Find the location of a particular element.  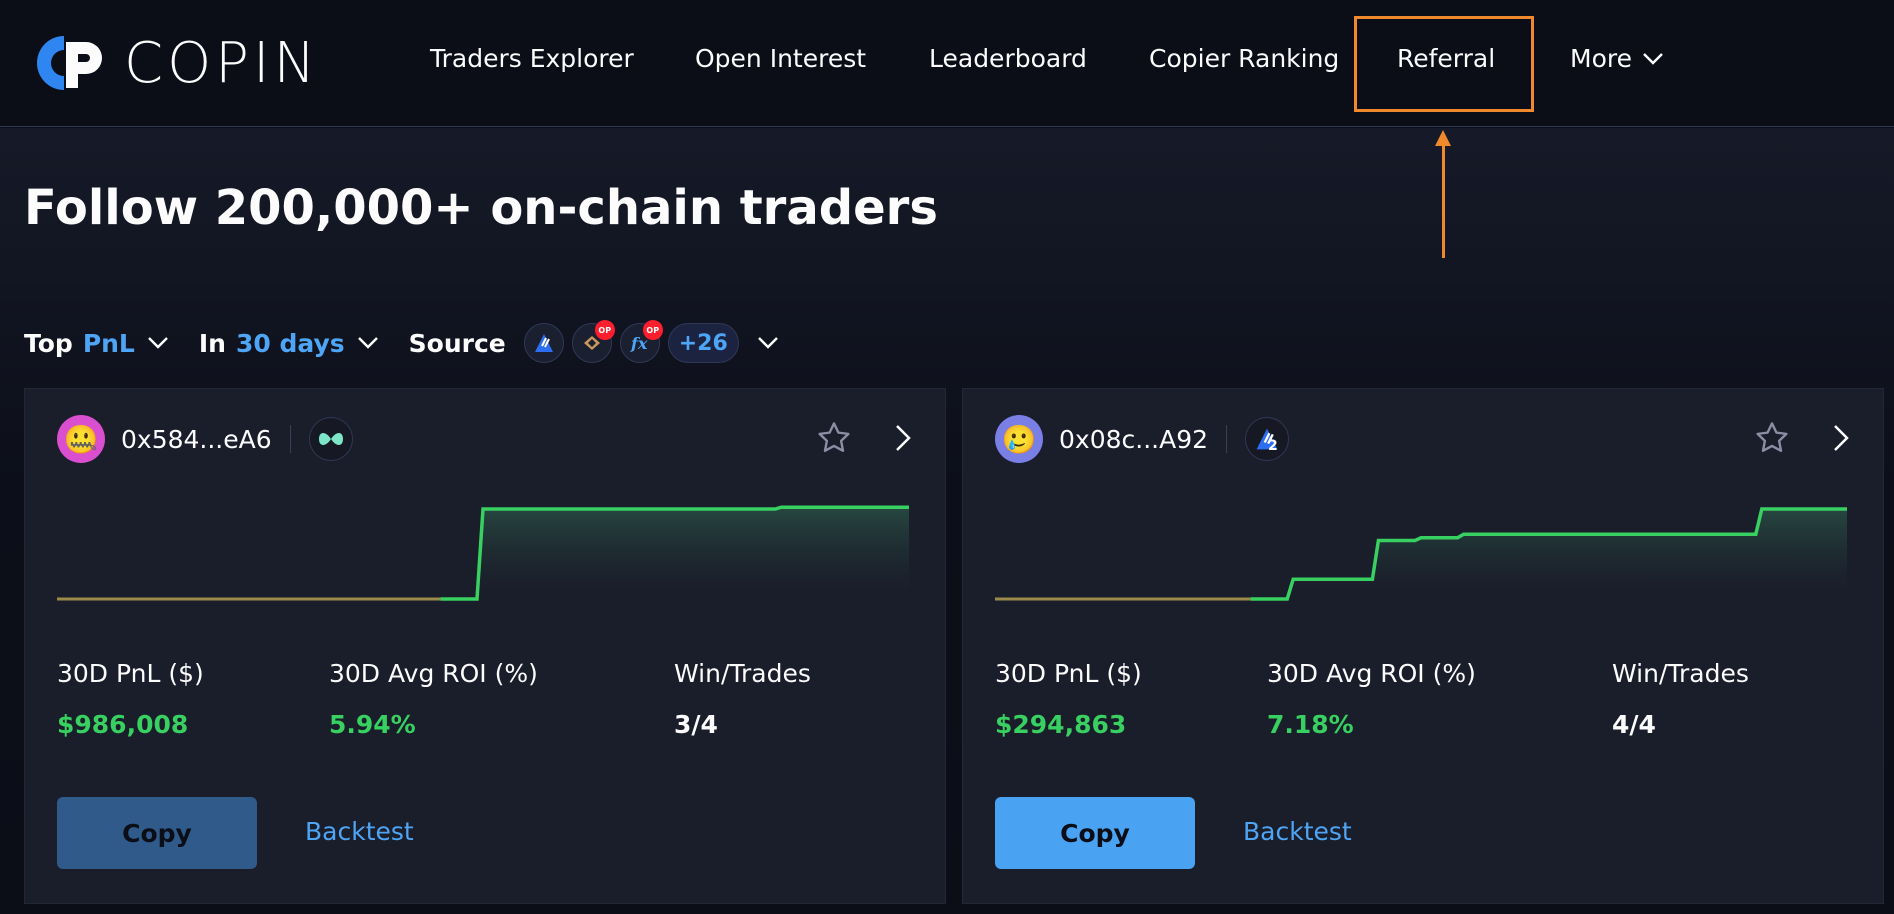

nav-referral: Referral is located at coordinates (1446, 58).